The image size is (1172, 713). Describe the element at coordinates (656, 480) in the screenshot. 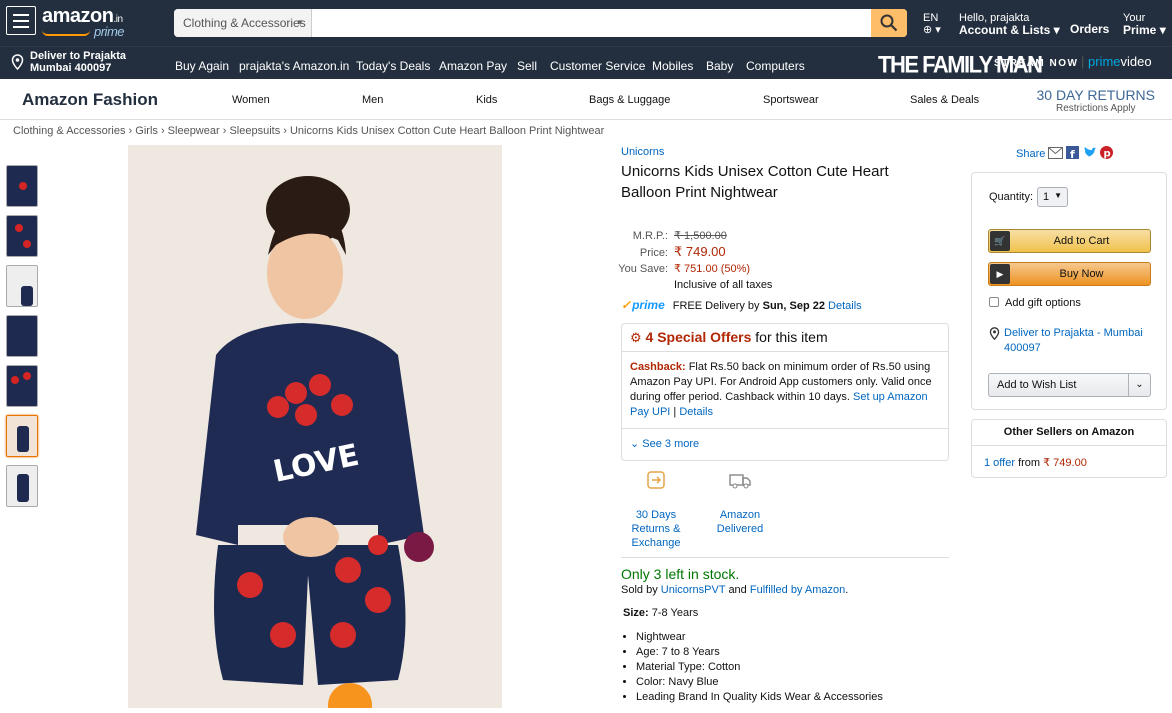

I see `returns-icon` at that location.